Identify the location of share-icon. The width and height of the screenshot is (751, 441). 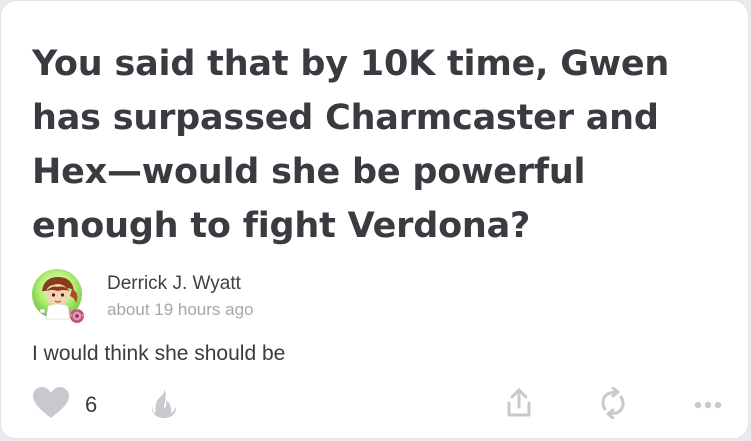
(519, 405).